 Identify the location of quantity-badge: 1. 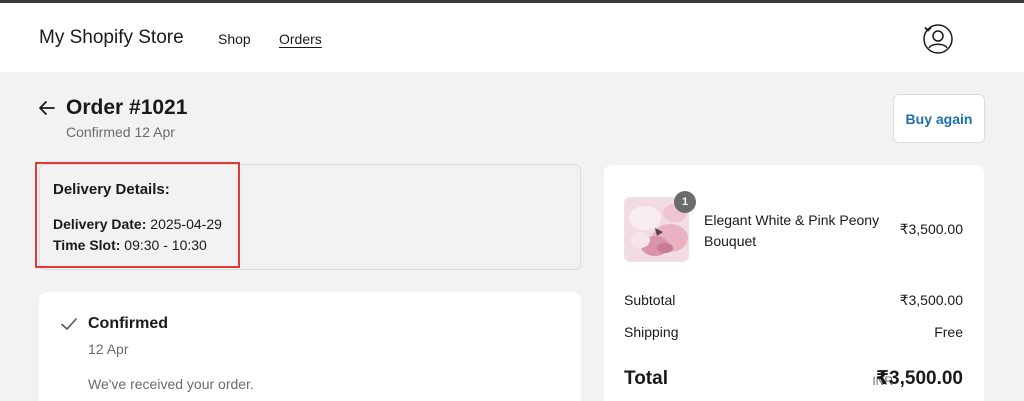
(685, 202).